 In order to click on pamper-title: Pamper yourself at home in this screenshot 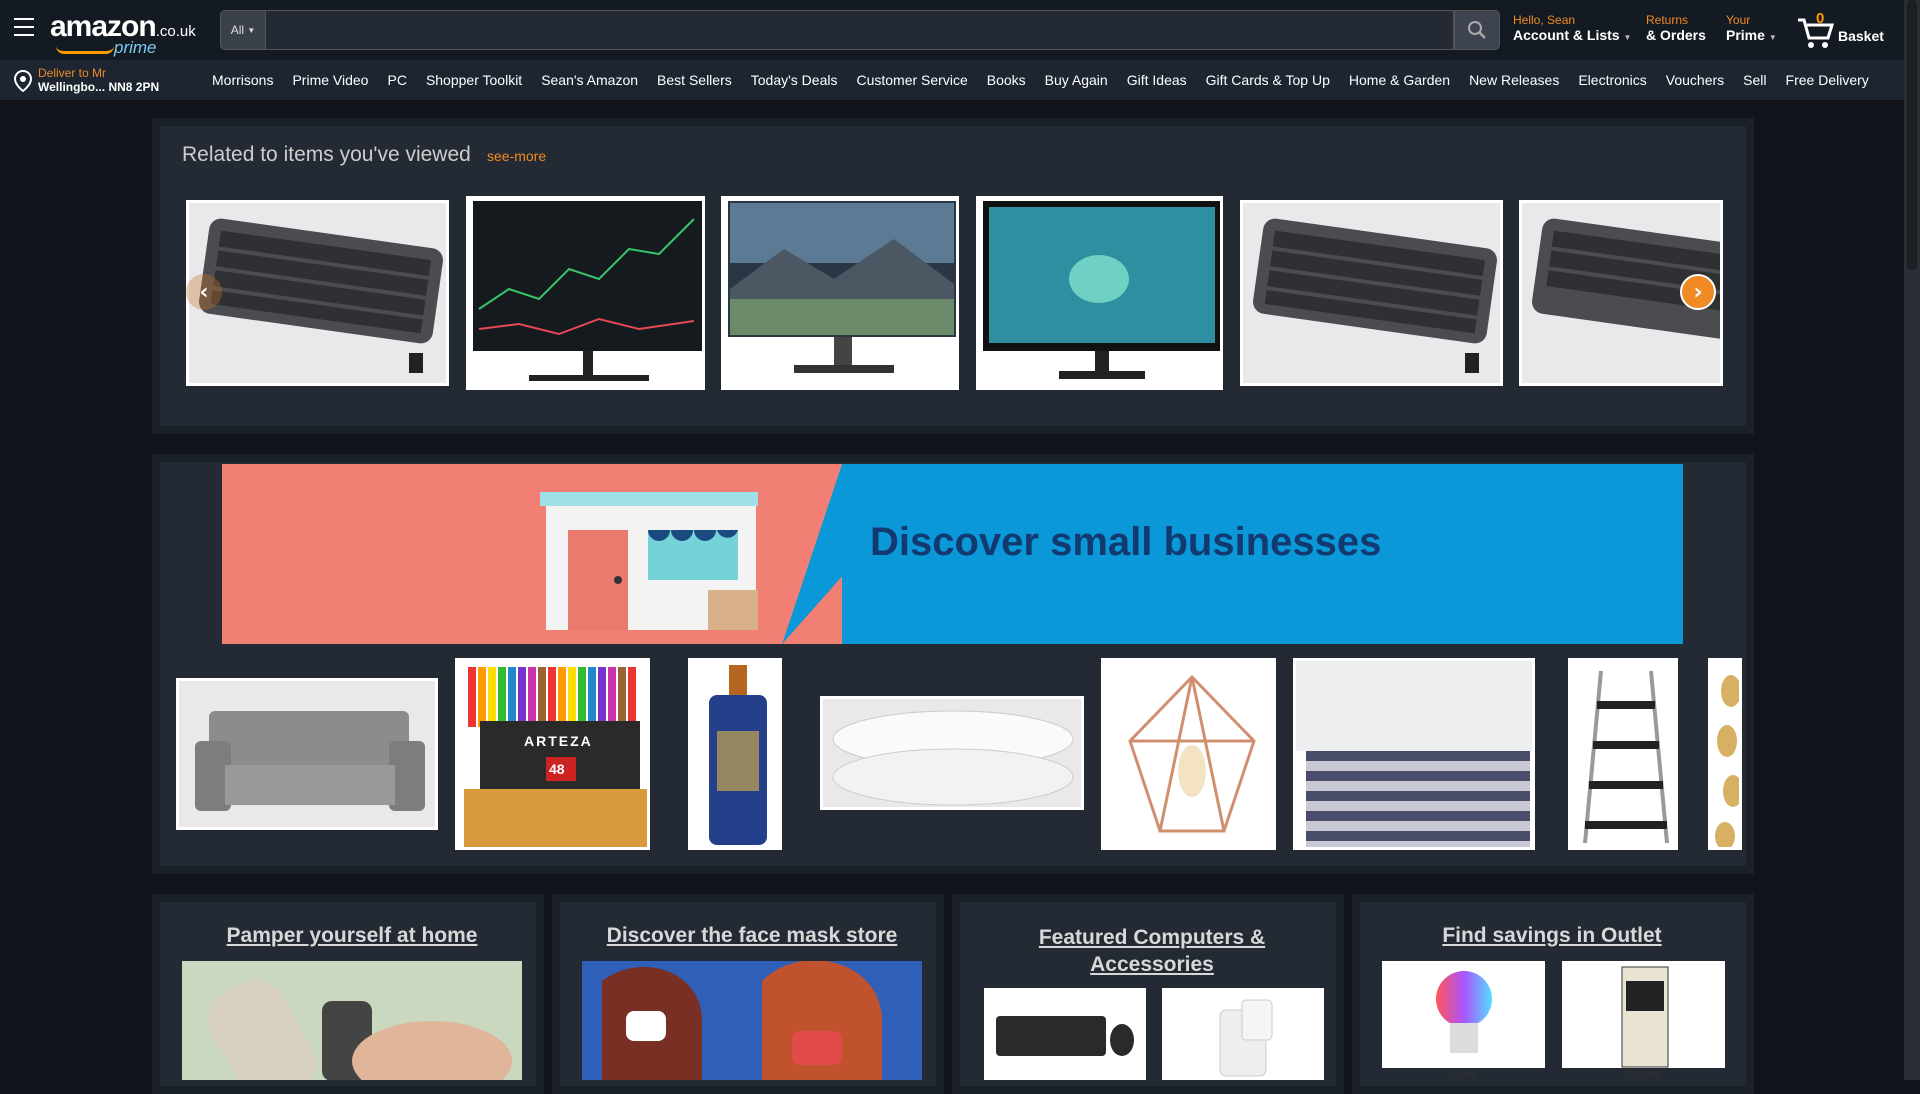, I will do `click(352, 936)`.